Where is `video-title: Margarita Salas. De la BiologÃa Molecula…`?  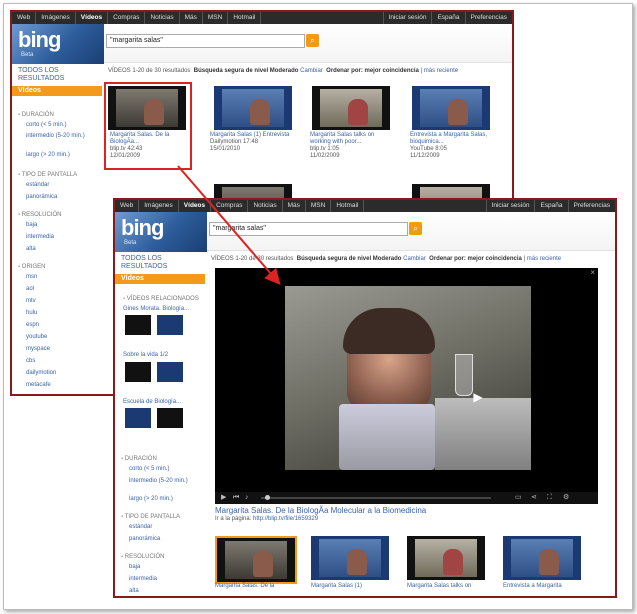 video-title: Margarita Salas. De la BiologÃa Molecula… is located at coordinates (320, 510).